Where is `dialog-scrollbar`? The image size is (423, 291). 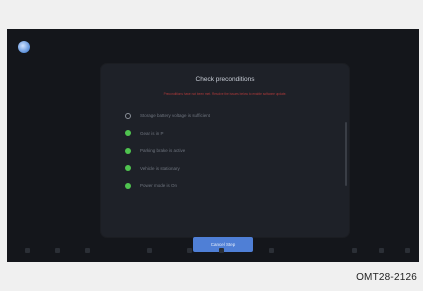 dialog-scrollbar is located at coordinates (346, 154).